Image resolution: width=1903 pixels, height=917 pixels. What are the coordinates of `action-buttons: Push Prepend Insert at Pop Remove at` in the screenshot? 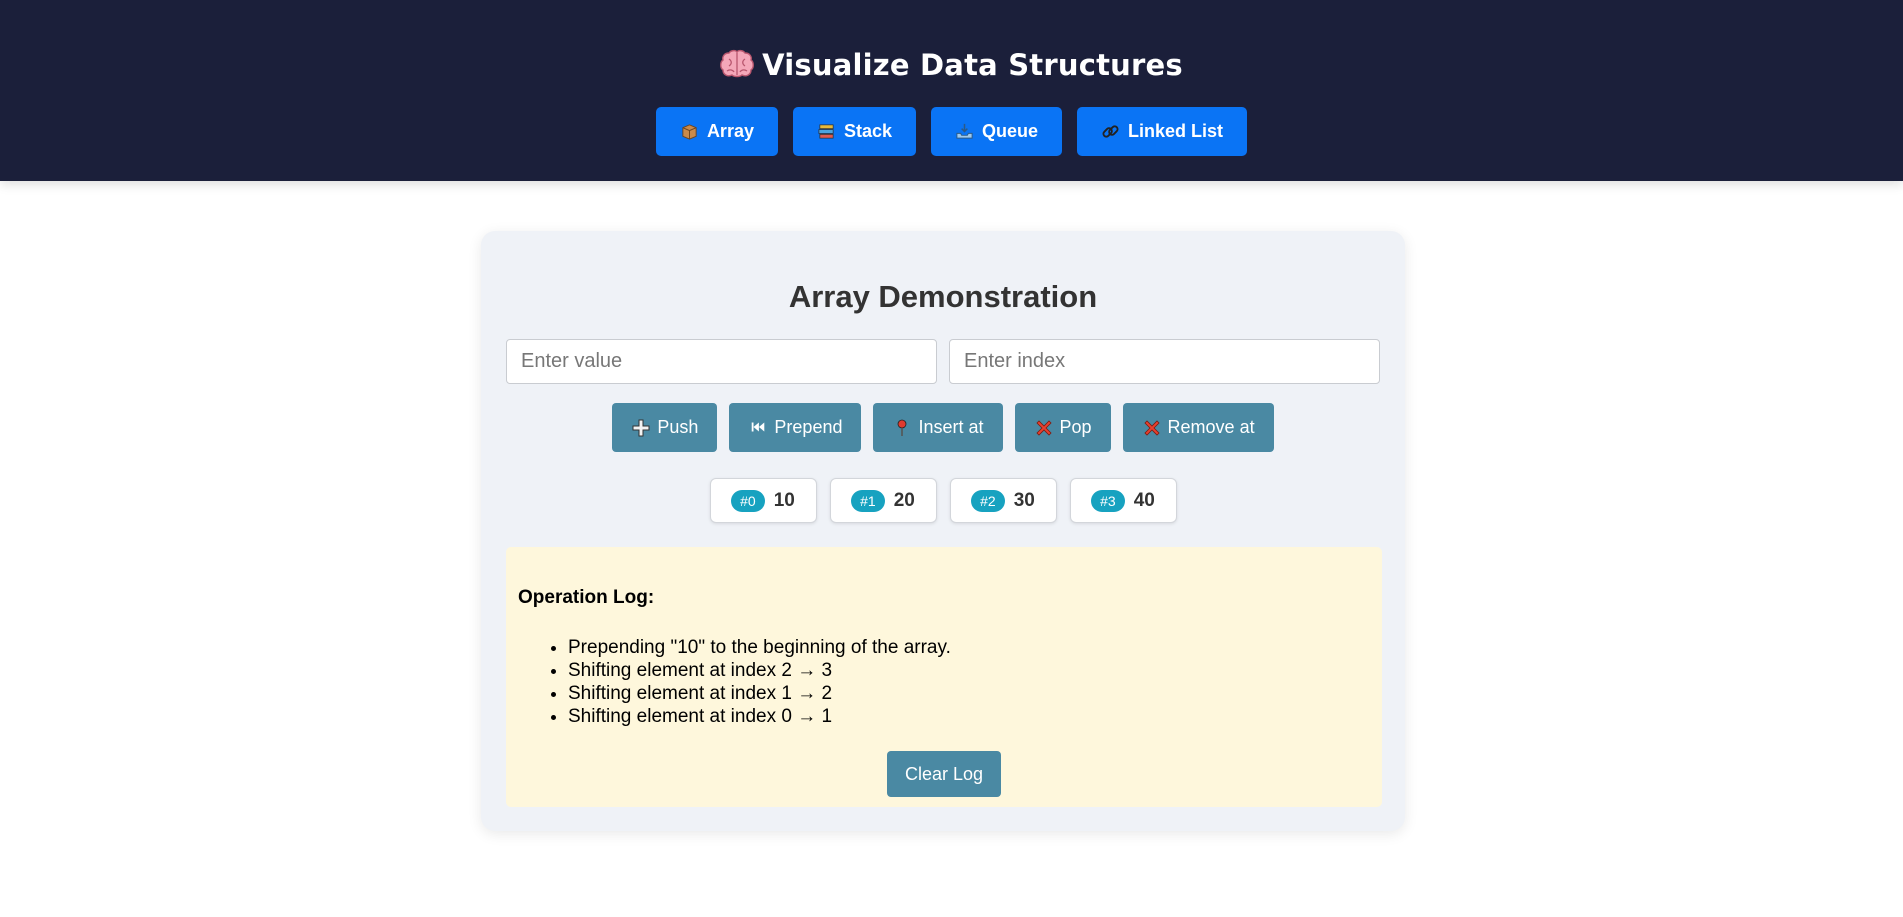 It's located at (943, 427).